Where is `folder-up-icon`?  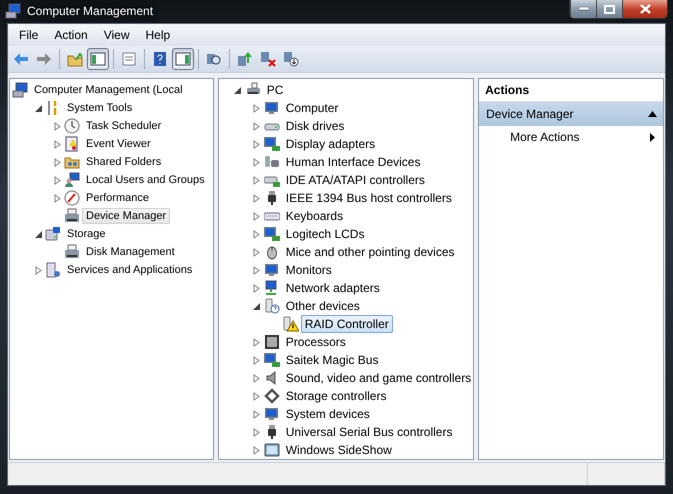 folder-up-icon is located at coordinates (75, 59).